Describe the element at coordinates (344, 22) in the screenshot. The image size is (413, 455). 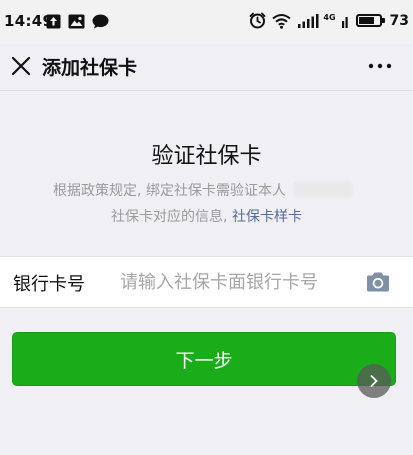
I see `signal-icon-secondary` at that location.